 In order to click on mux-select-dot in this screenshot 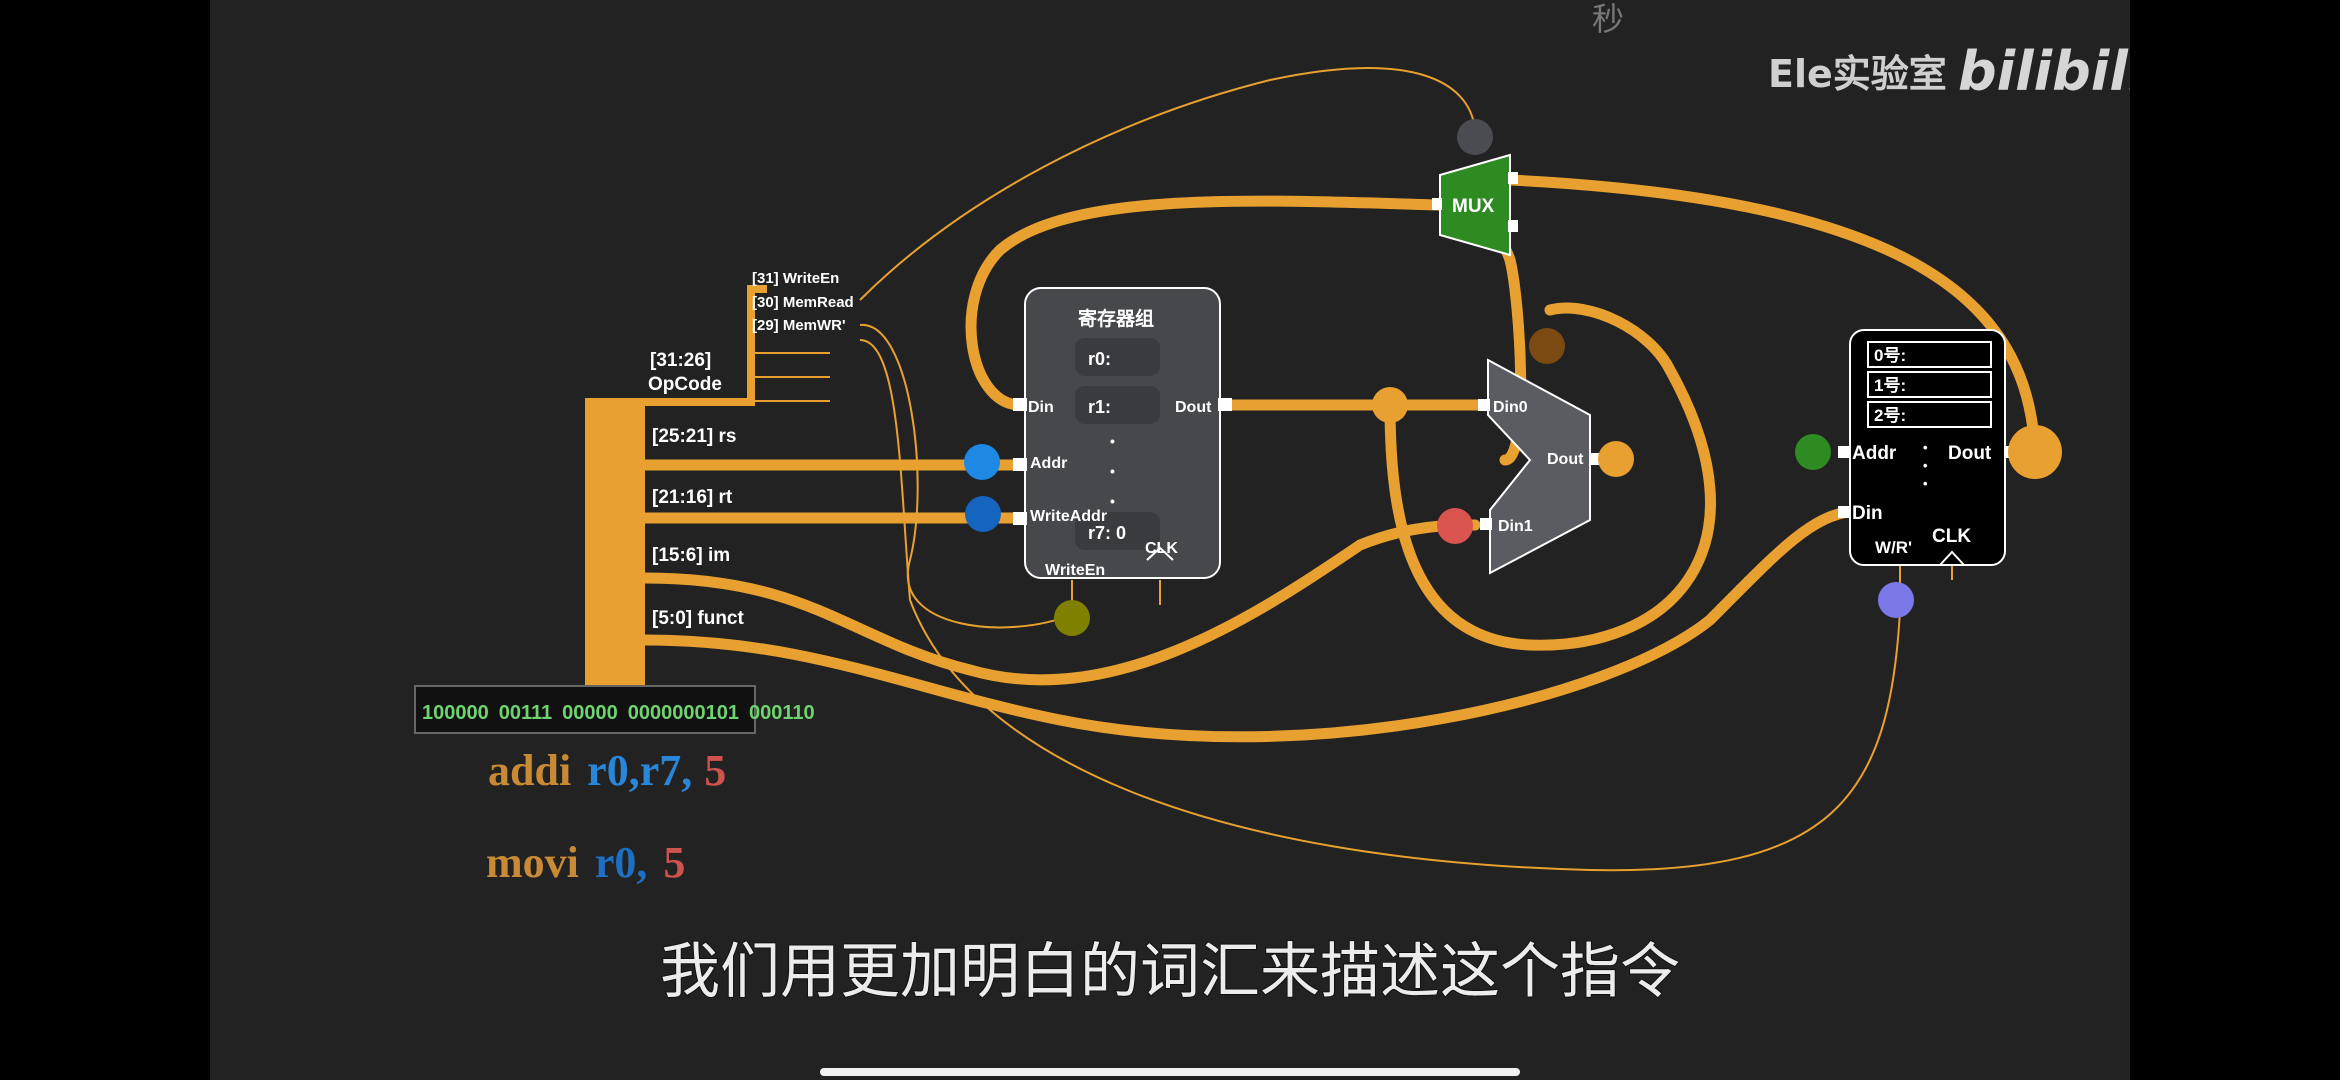, I will do `click(1475, 137)`.